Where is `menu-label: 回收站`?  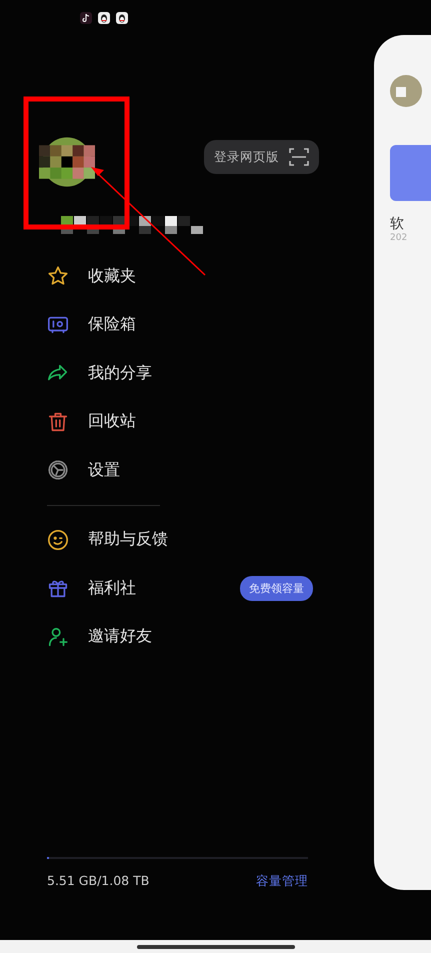
menu-label: 回收站 is located at coordinates (112, 421).